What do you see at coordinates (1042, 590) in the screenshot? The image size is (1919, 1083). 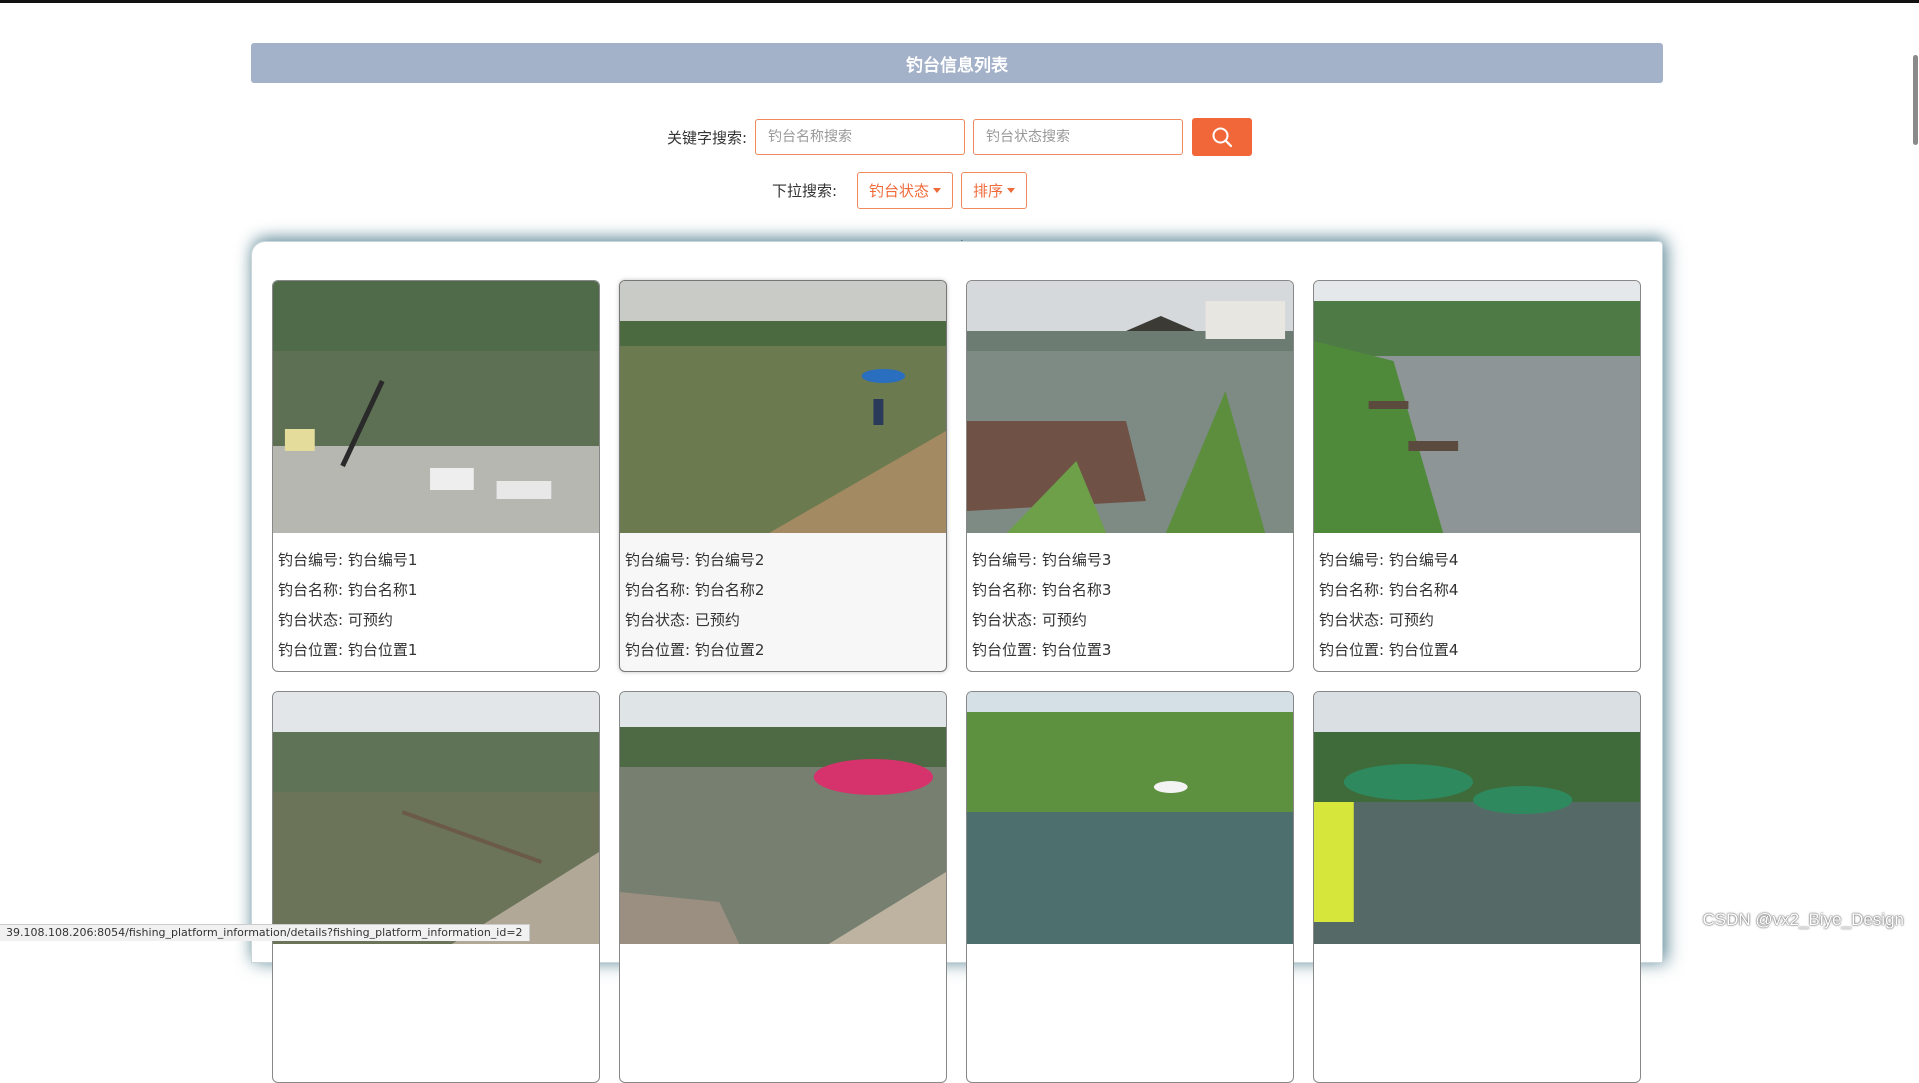 I see `card-platform-name: 钓台名称: 钓台名称3` at bounding box center [1042, 590].